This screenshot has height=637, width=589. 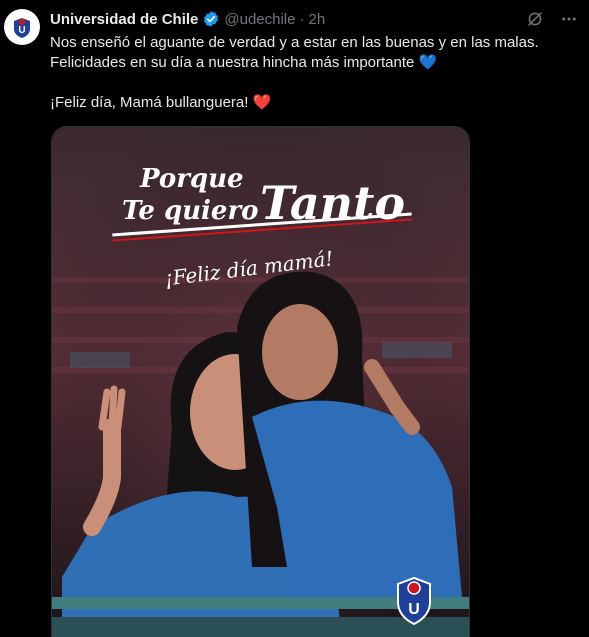 I want to click on crest-letter: U, so click(x=414, y=609).